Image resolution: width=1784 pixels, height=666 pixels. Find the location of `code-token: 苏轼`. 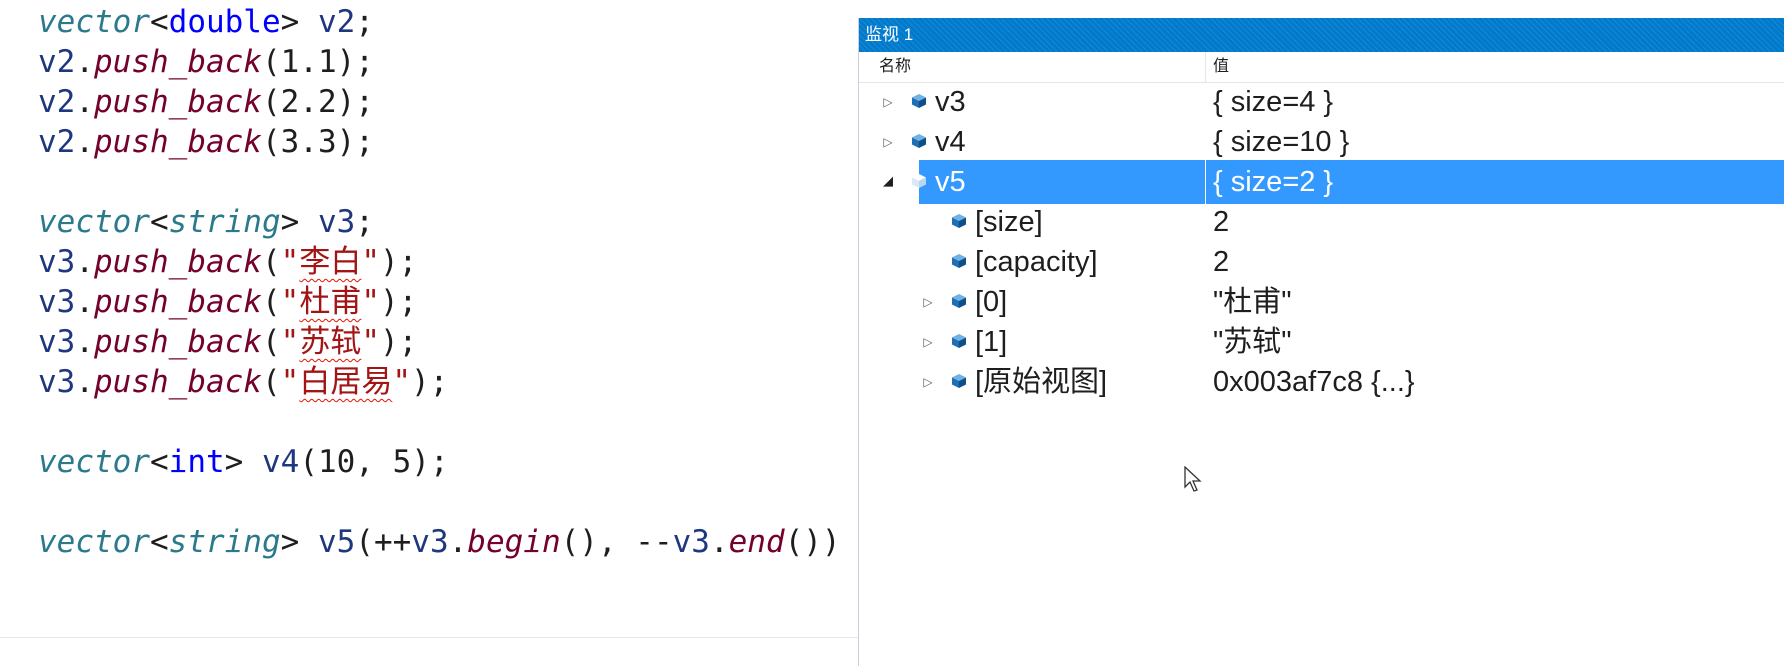

code-token: 苏轼 is located at coordinates (330, 342).